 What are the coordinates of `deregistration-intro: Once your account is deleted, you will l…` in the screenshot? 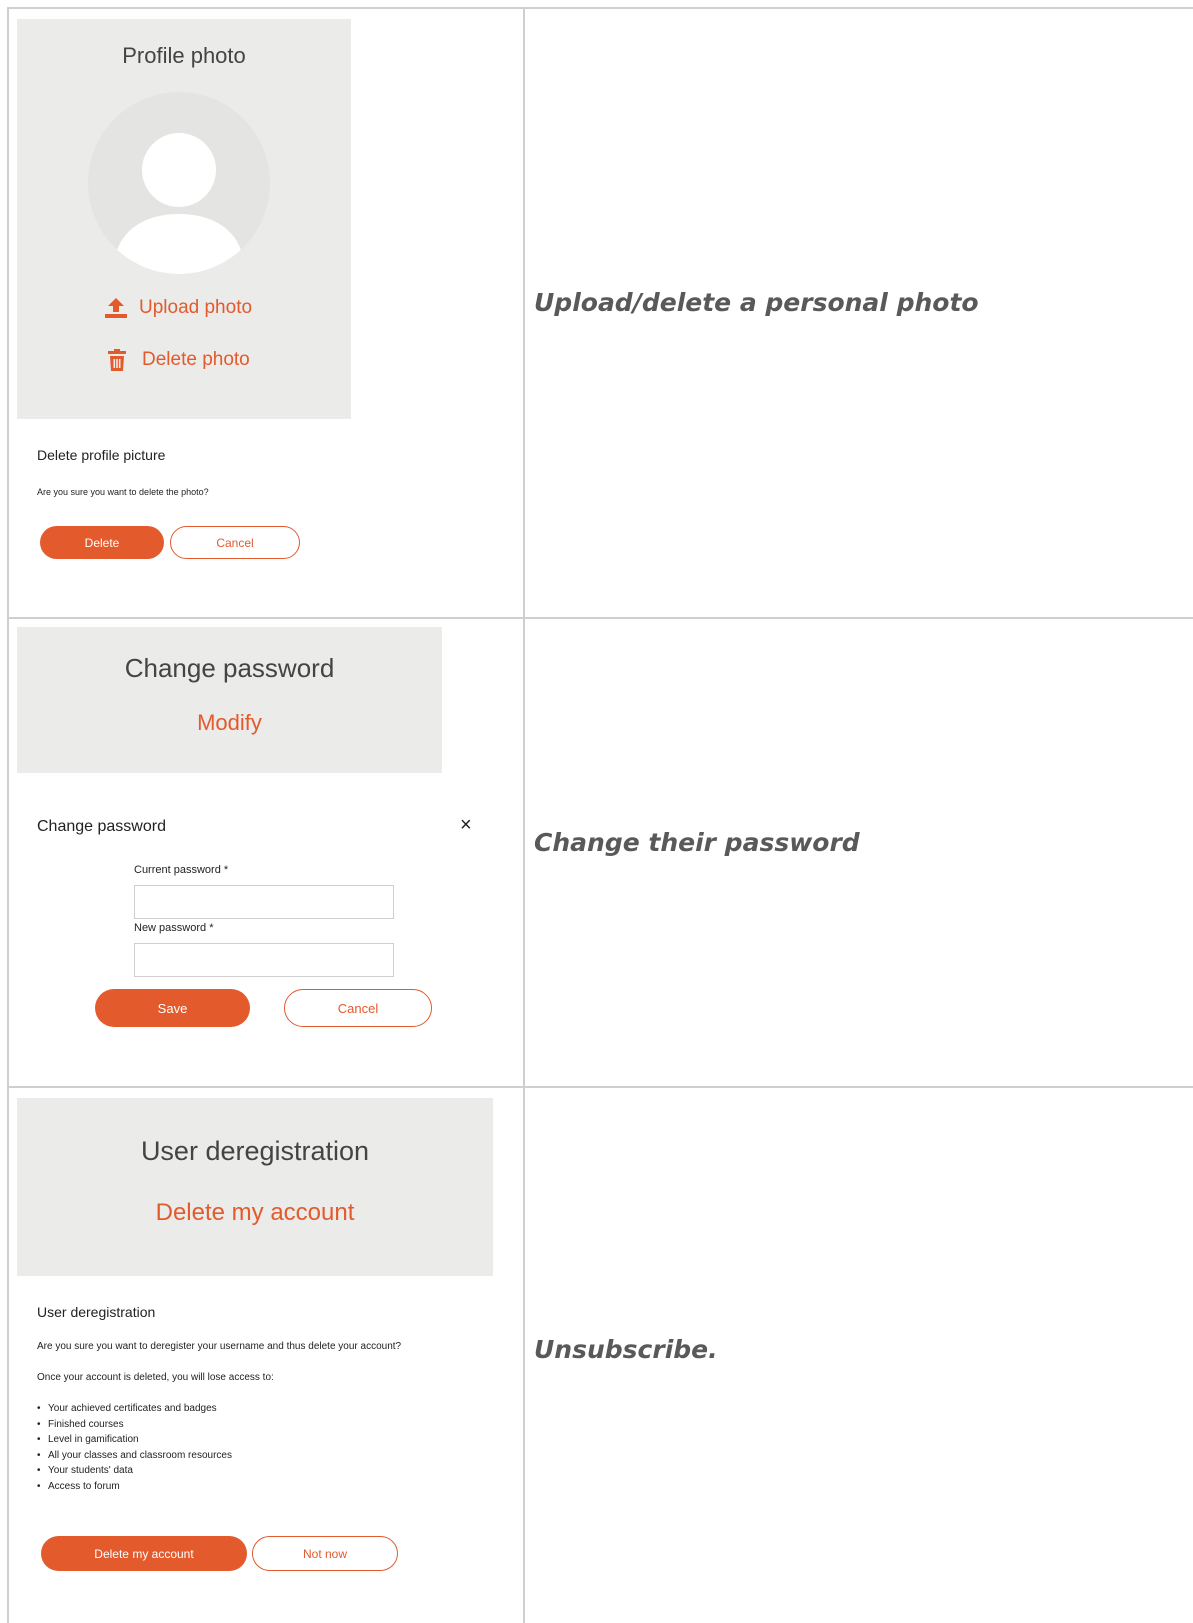 It's located at (155, 1377).